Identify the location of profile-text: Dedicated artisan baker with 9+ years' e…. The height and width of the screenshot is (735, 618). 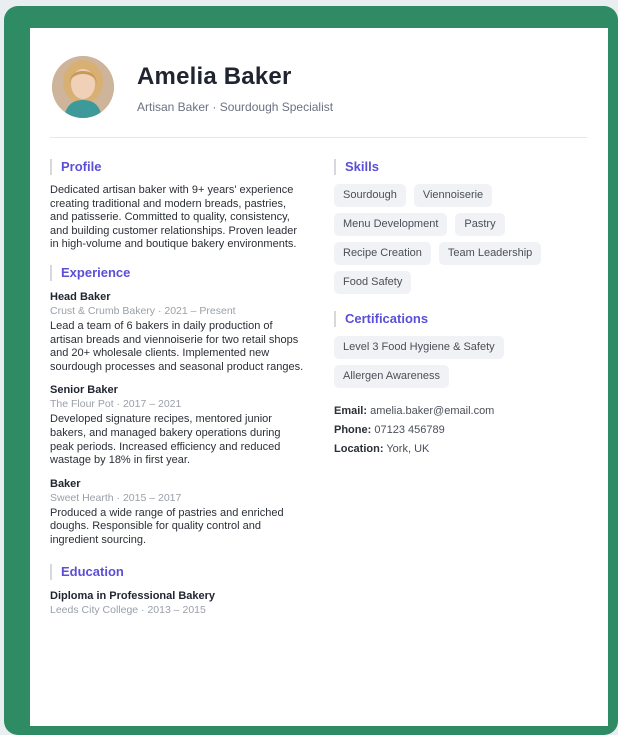
(174, 217).